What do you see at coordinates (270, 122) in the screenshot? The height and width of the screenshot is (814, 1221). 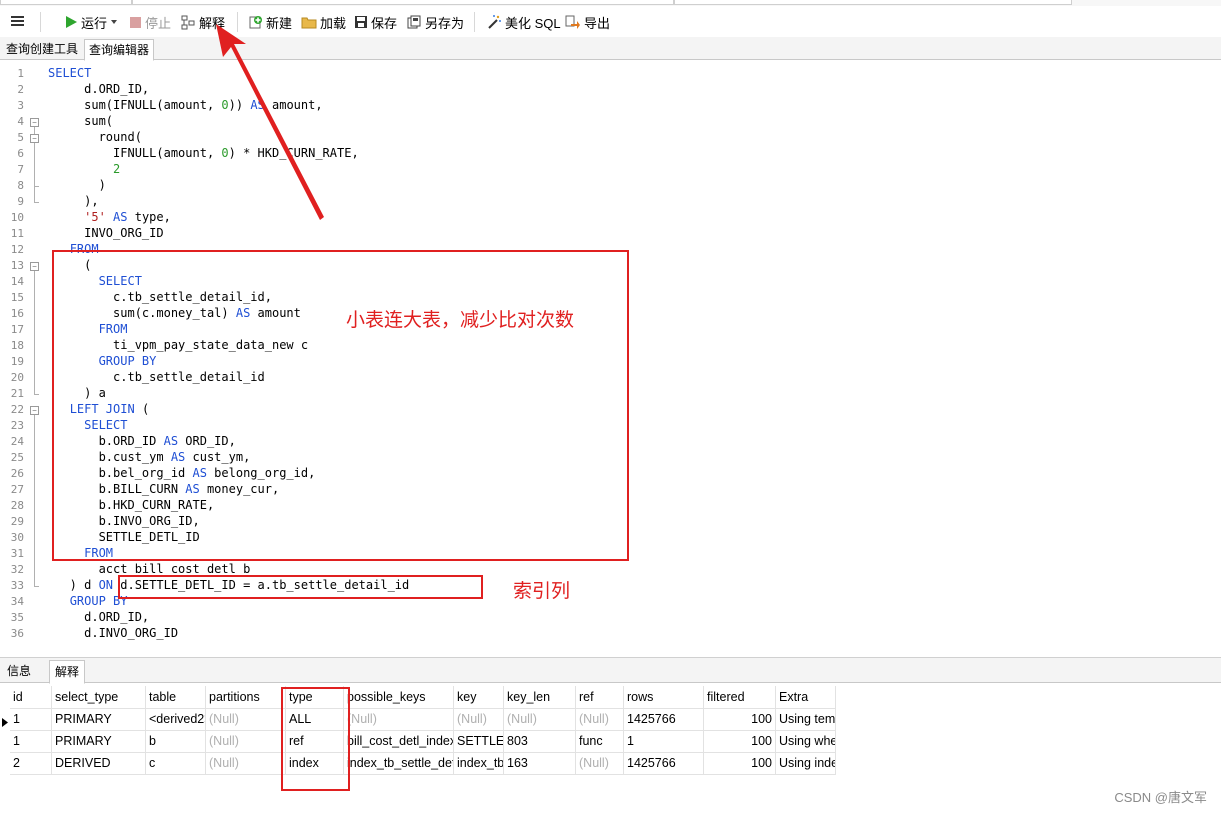 I see `annotation-arrow` at bounding box center [270, 122].